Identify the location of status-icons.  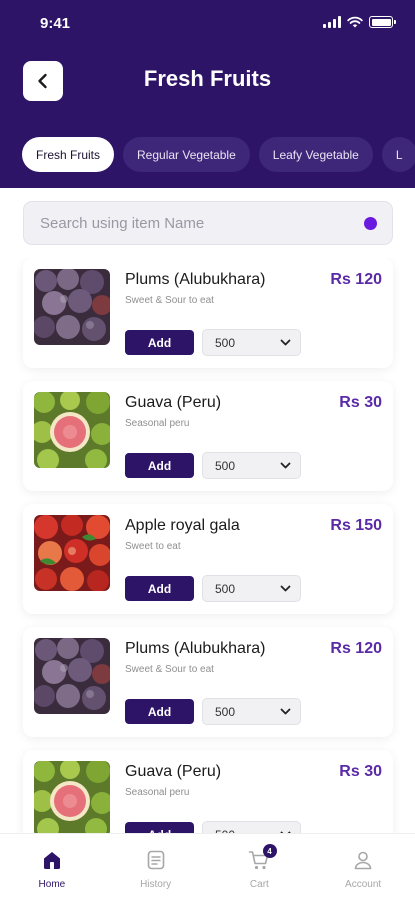
(359, 22).